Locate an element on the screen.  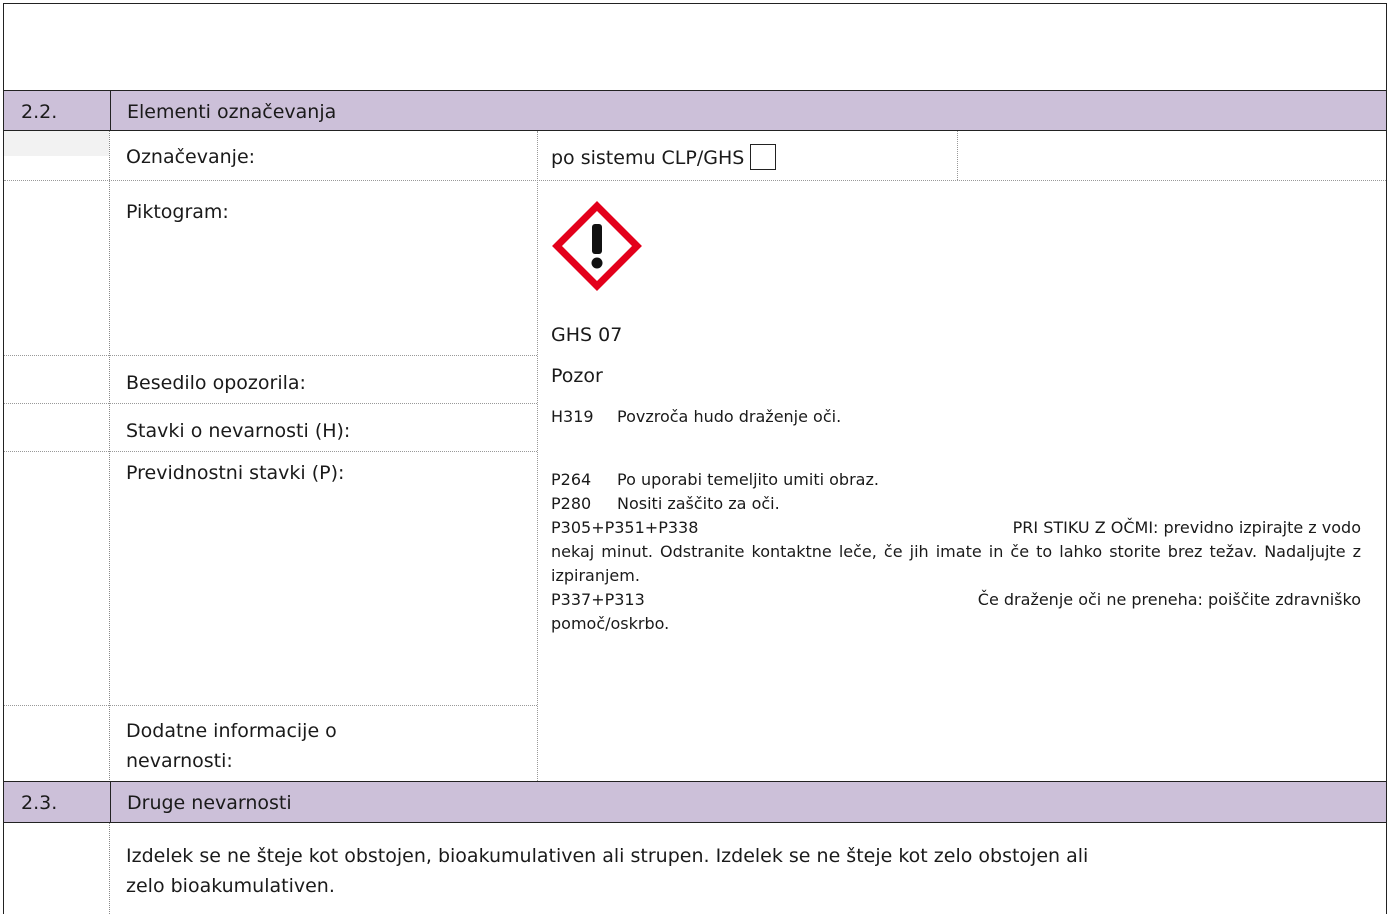
p-code: P280 is located at coordinates (571, 503).